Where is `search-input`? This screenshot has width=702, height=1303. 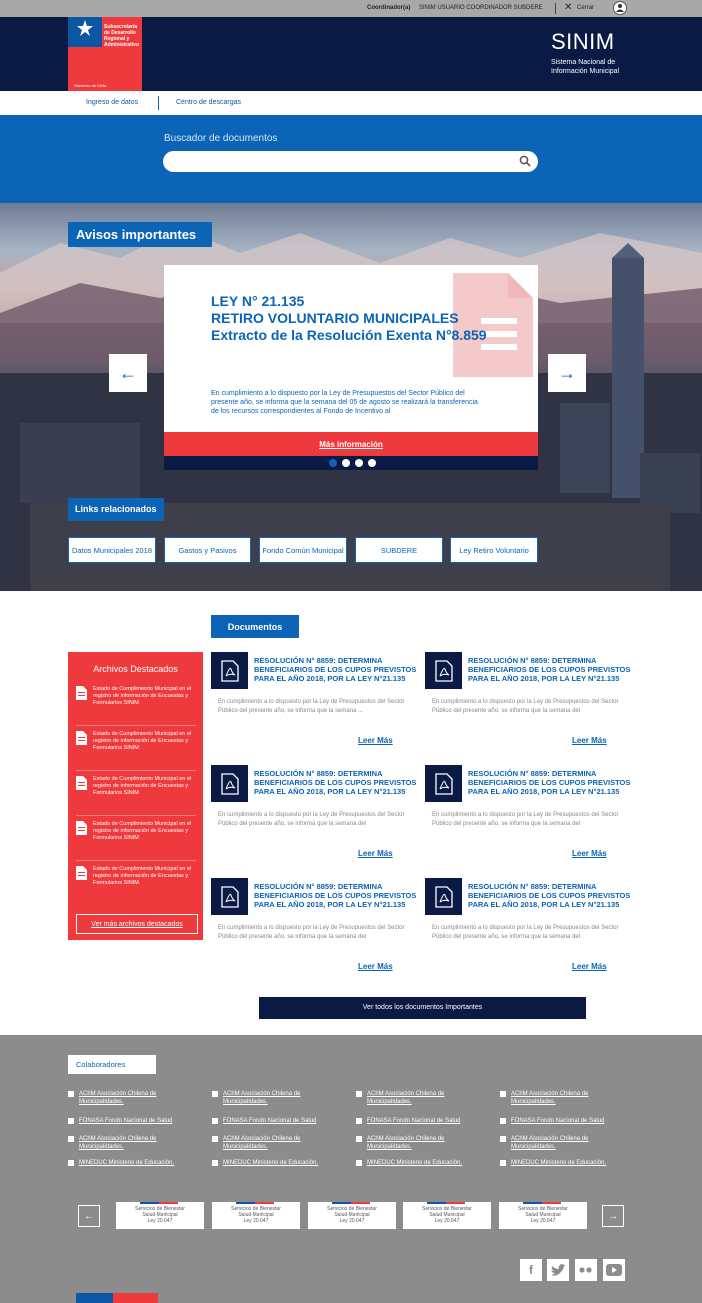
search-input is located at coordinates (350, 161).